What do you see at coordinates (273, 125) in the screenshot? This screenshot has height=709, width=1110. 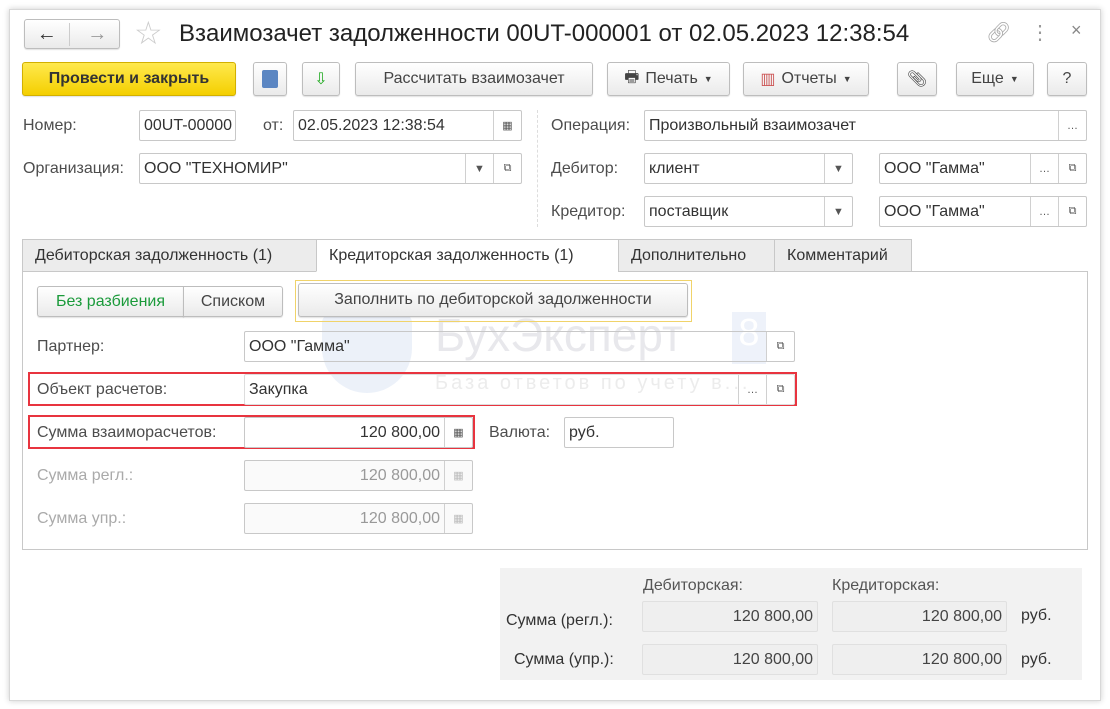 I see `date-label: от:` at bounding box center [273, 125].